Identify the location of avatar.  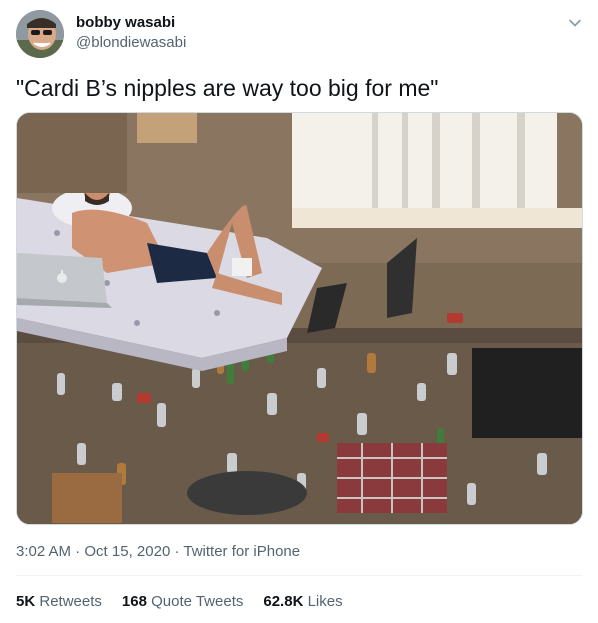
(40, 34).